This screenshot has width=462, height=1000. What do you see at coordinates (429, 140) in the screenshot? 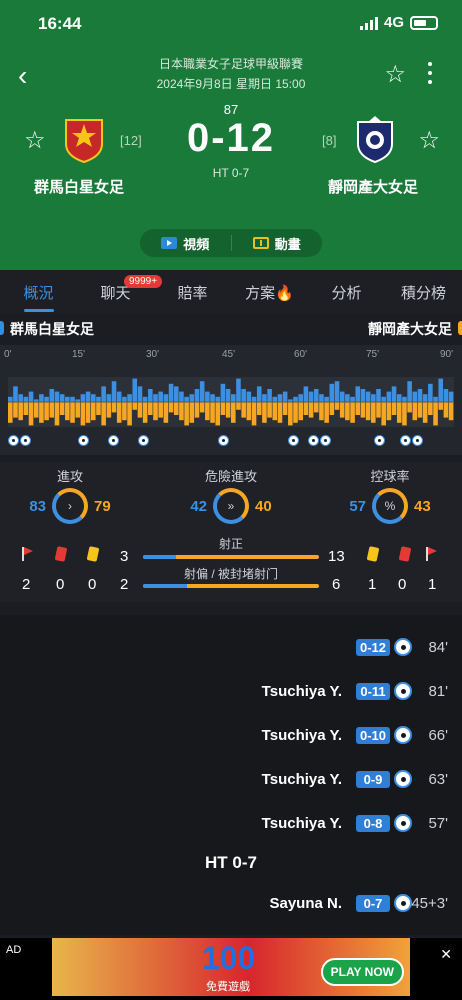
I see `favorite-away-icon: ☆` at bounding box center [429, 140].